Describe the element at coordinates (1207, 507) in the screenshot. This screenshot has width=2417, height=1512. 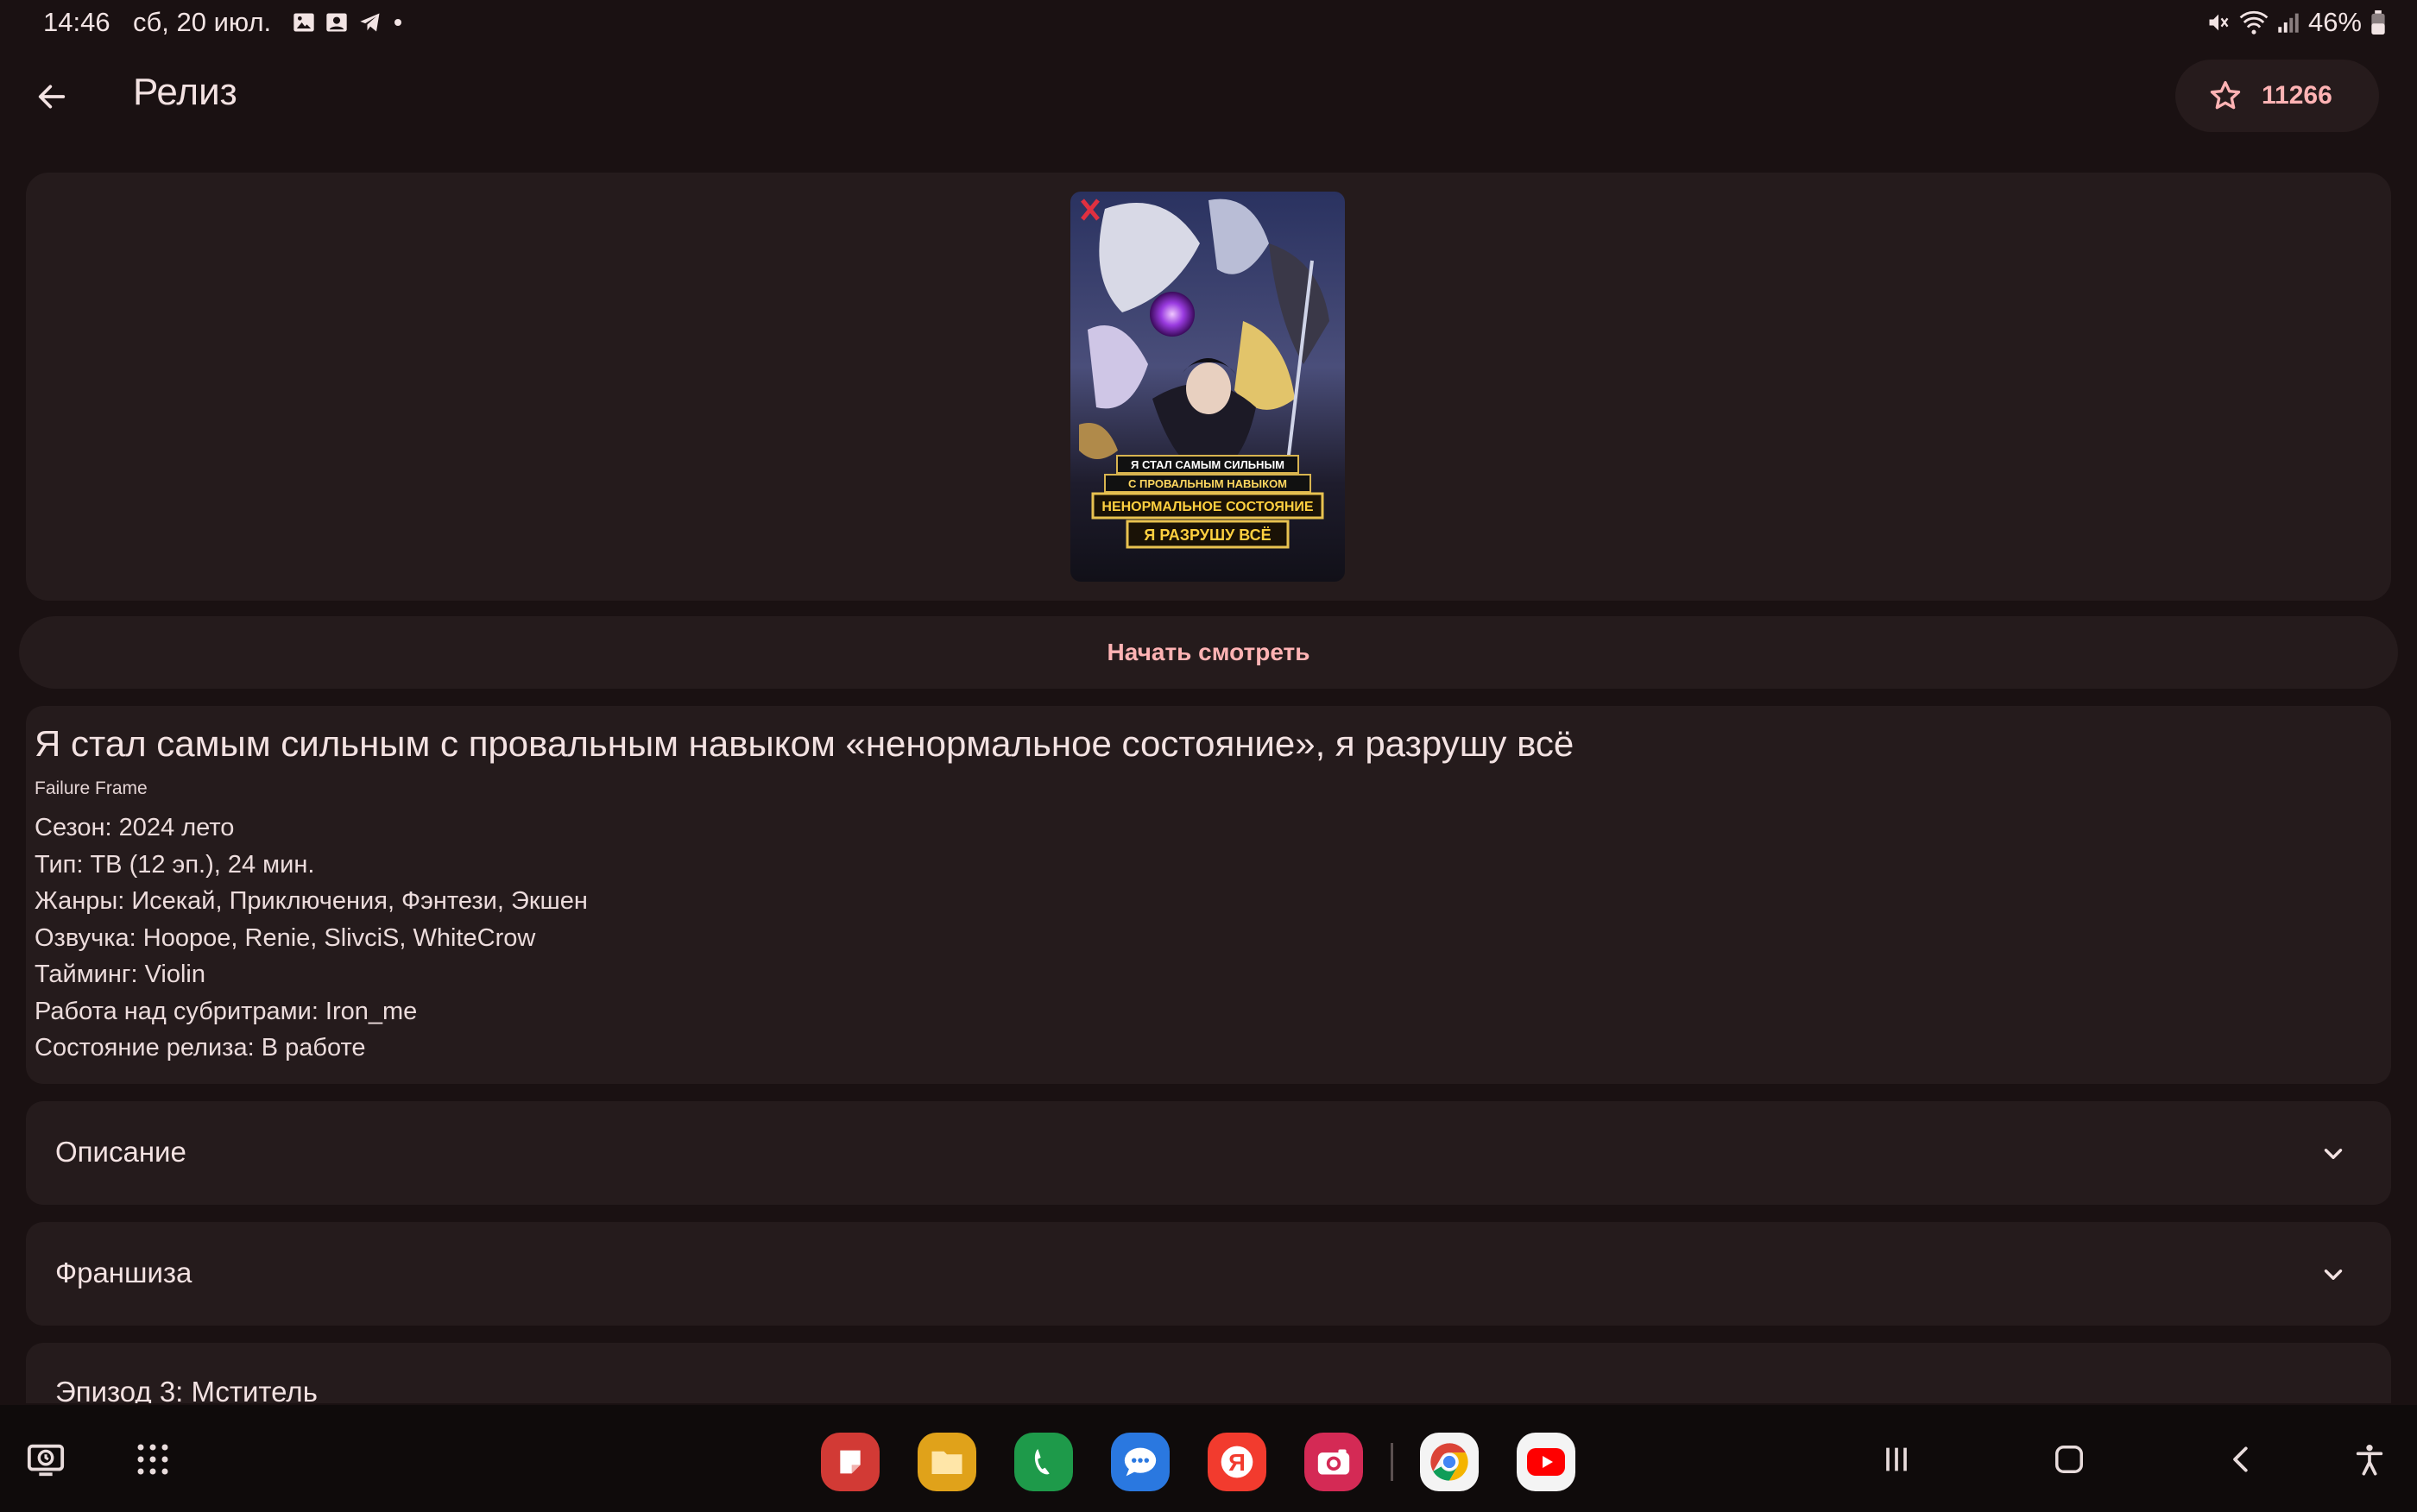
I see `poster-line-3: НЕНОРМАЛЬНОЕ СОСТОЯНИЕ` at that location.